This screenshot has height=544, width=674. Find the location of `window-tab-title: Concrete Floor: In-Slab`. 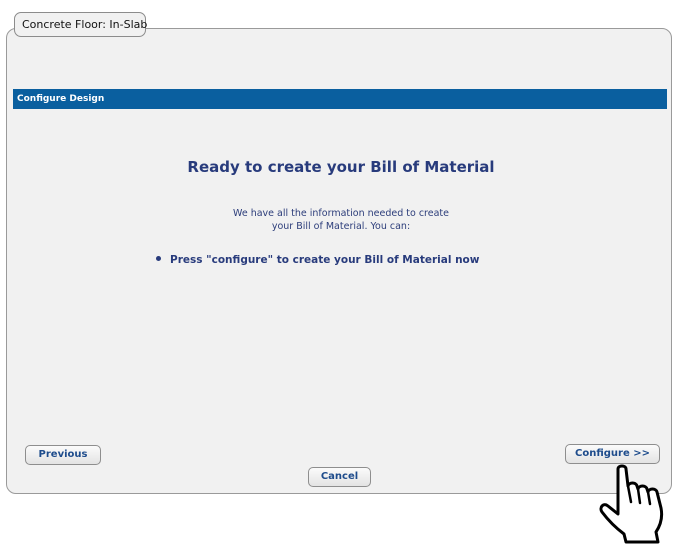

window-tab-title: Concrete Floor: In-Slab is located at coordinates (80, 24).